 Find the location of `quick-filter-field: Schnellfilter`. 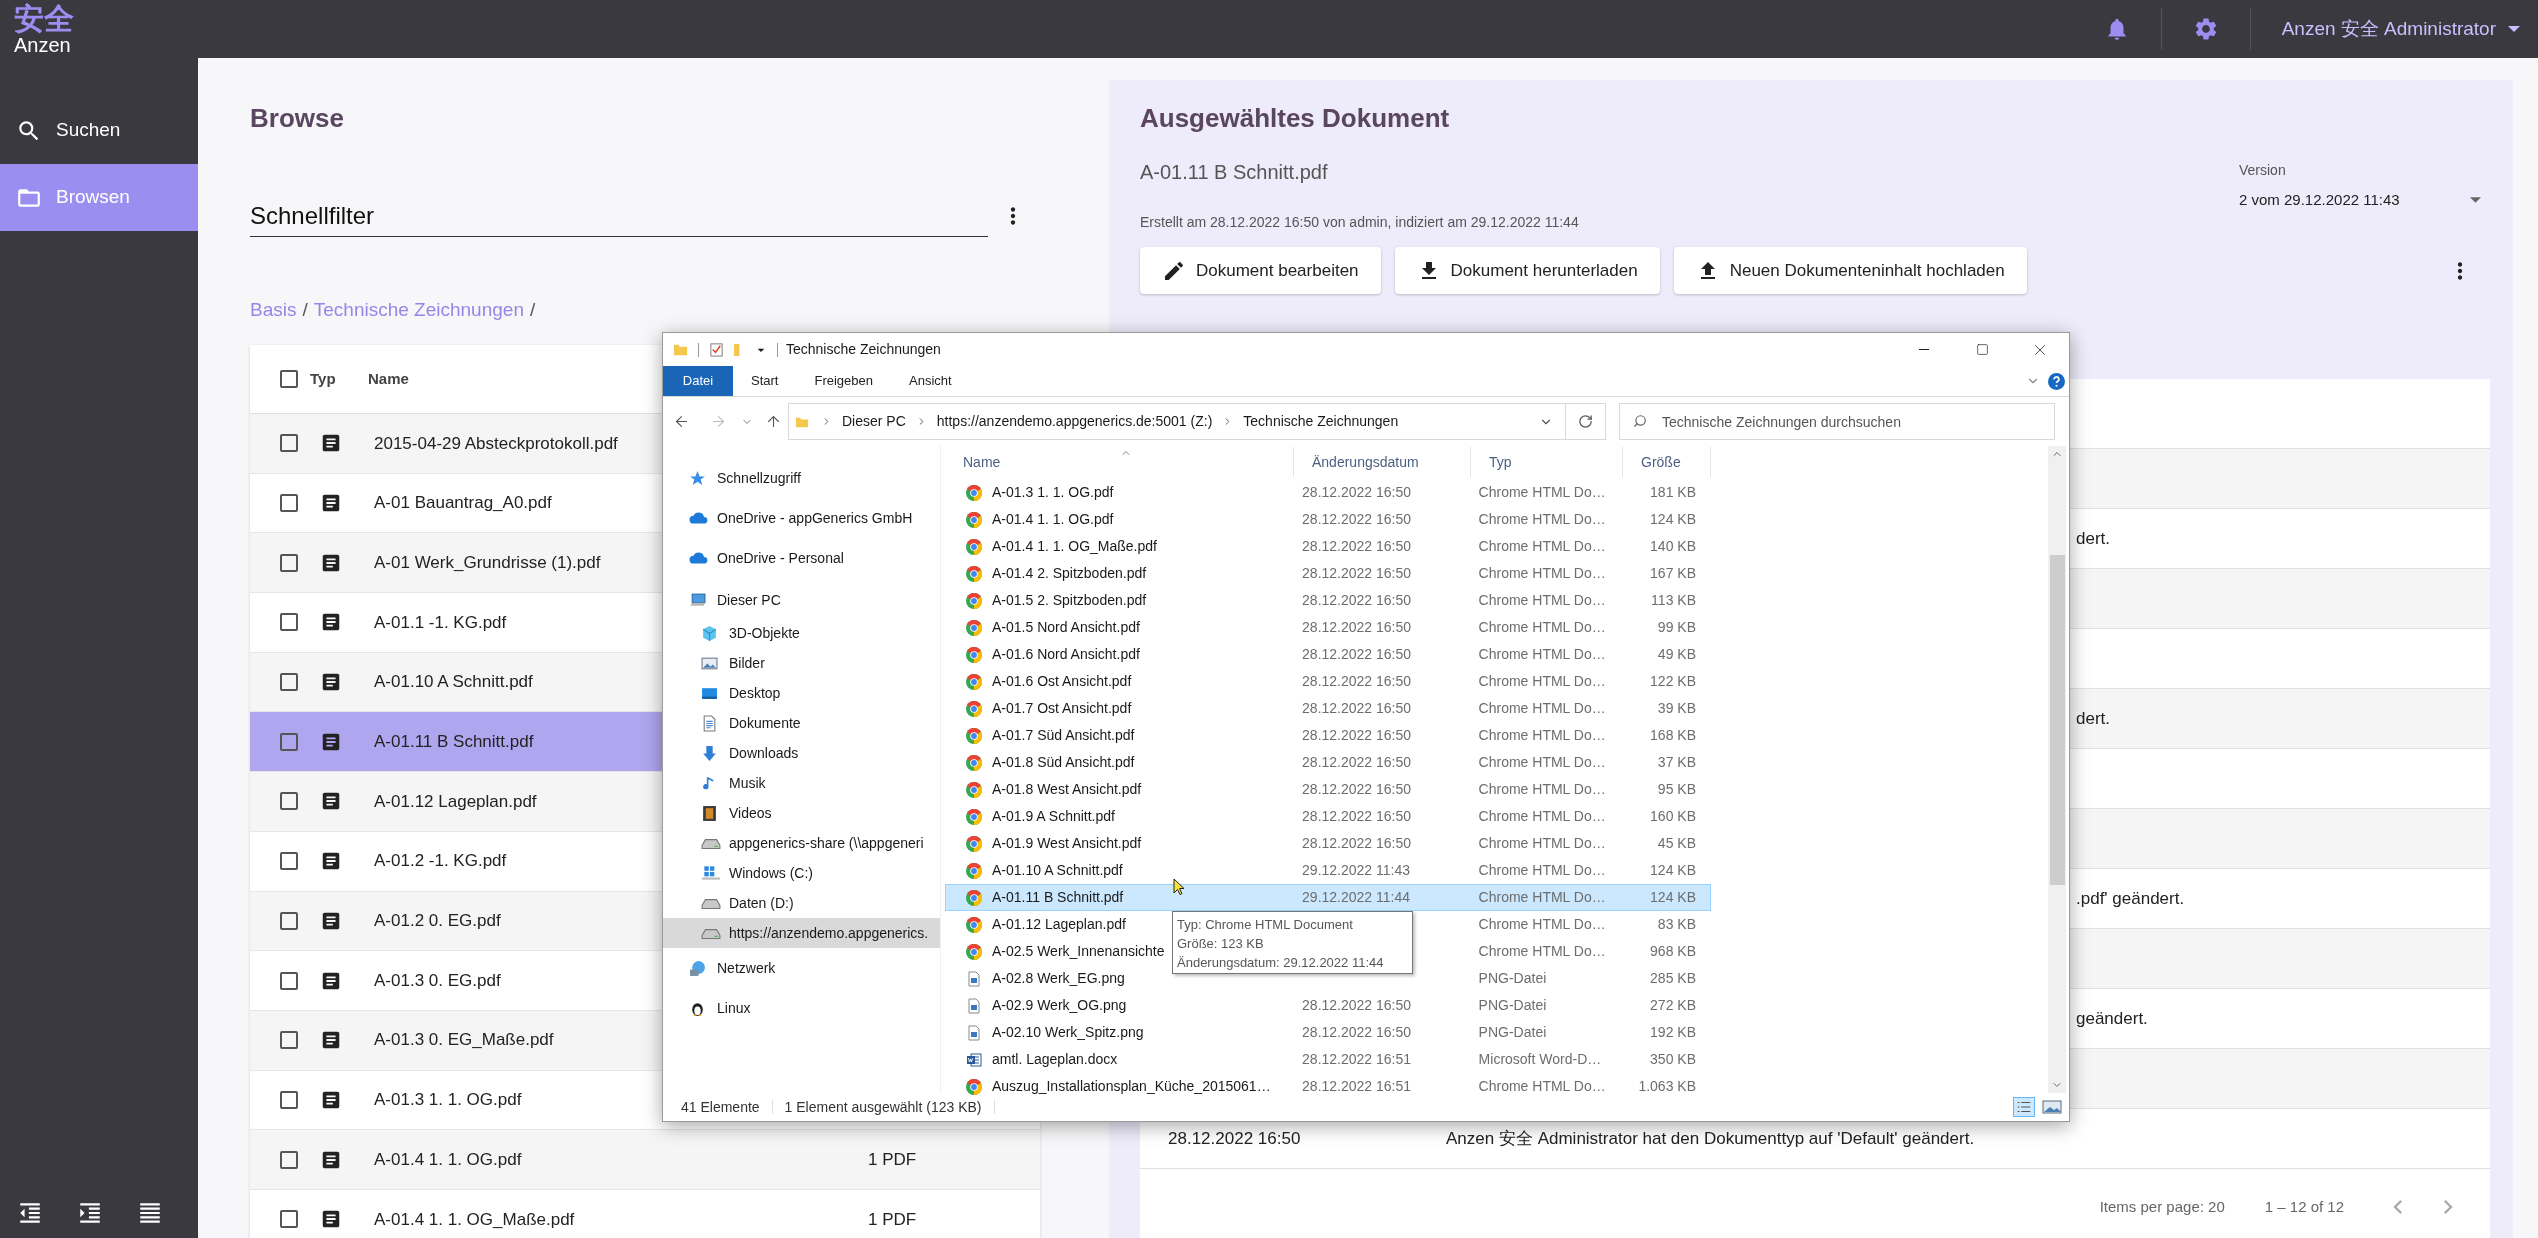

quick-filter-field: Schnellfilter is located at coordinates (619, 216).